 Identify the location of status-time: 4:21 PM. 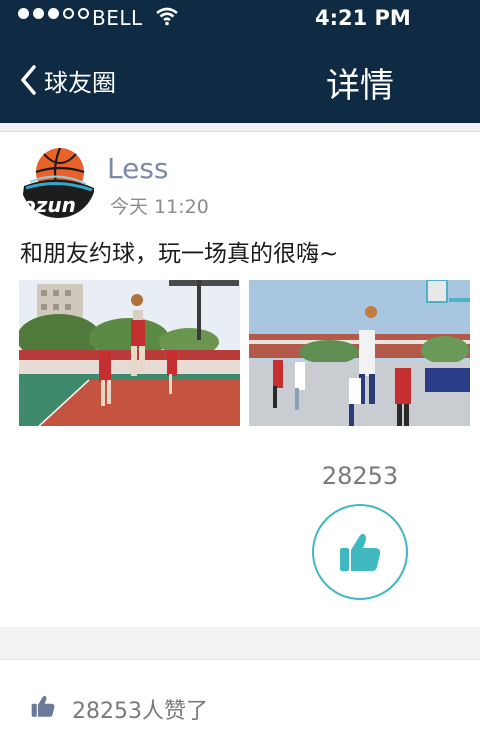
(363, 18).